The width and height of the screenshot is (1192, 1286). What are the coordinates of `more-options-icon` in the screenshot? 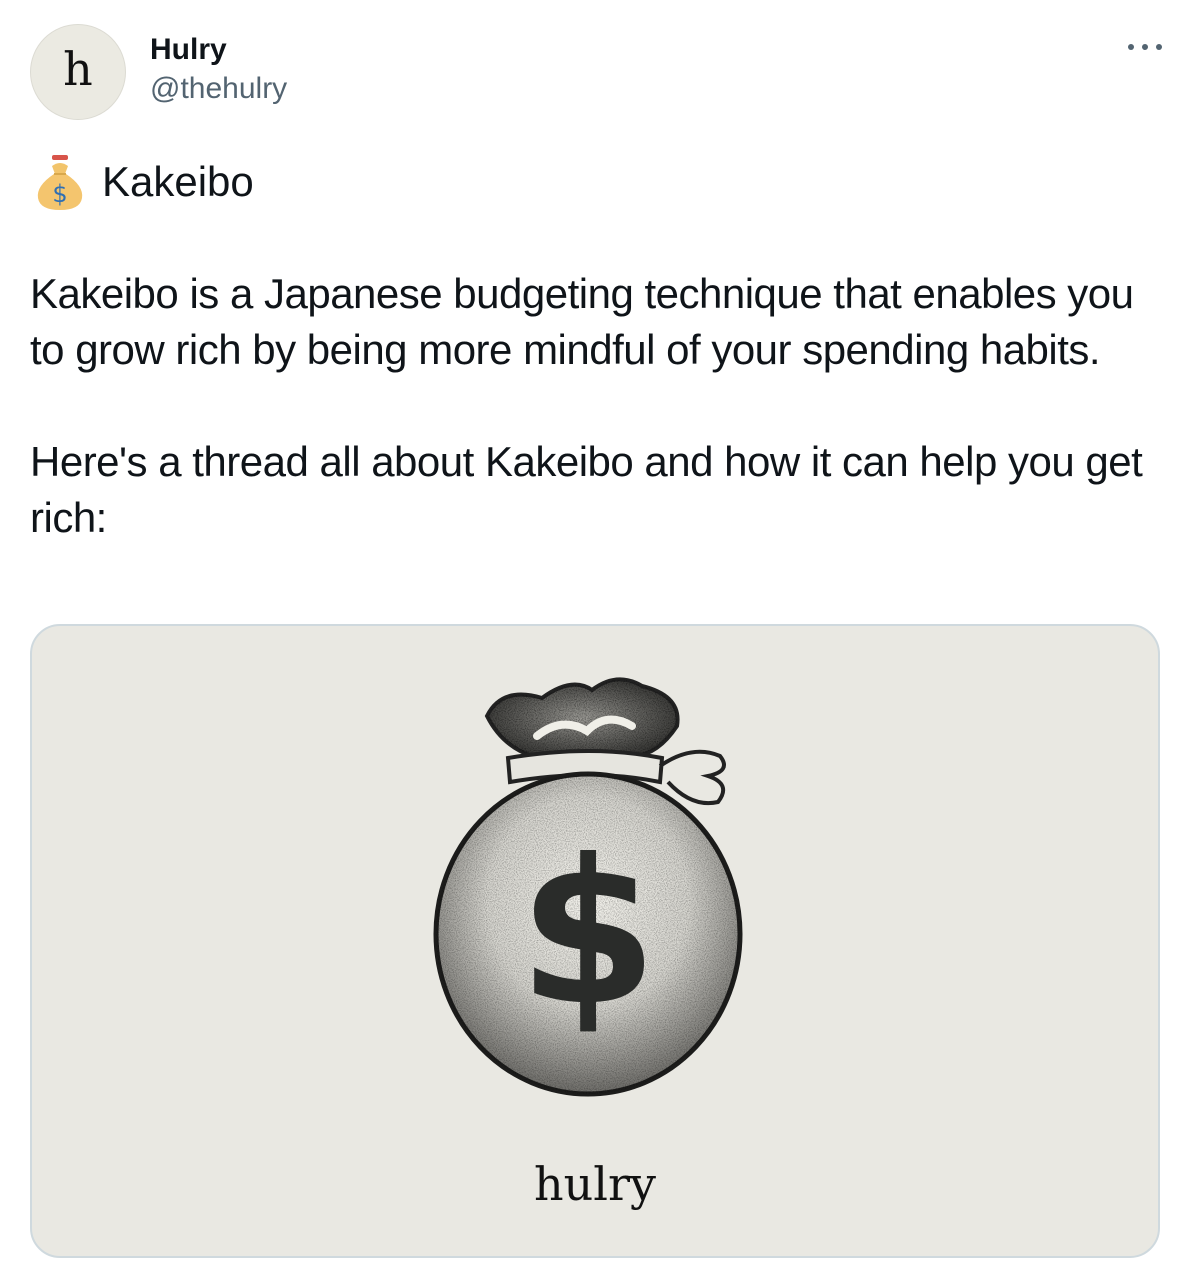 It's located at (1145, 47).